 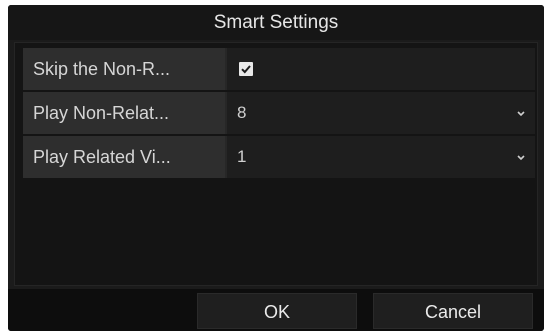 What do you see at coordinates (242, 156) in the screenshot?
I see `play-related-value: 1` at bounding box center [242, 156].